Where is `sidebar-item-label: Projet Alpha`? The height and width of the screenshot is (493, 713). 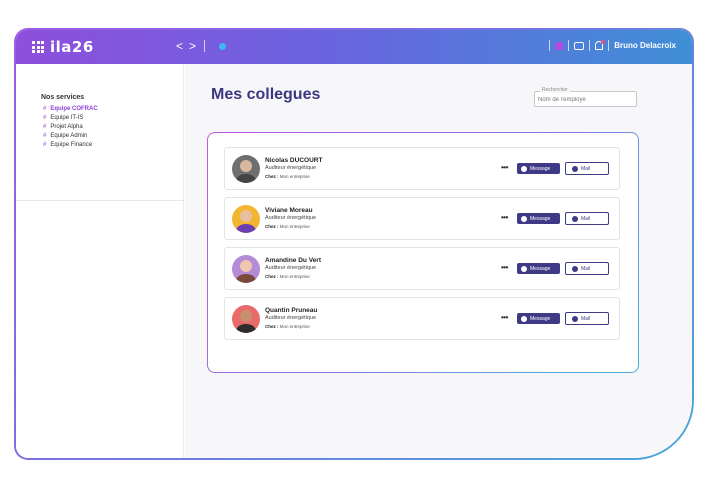 sidebar-item-label: Projet Alpha is located at coordinates (66, 127).